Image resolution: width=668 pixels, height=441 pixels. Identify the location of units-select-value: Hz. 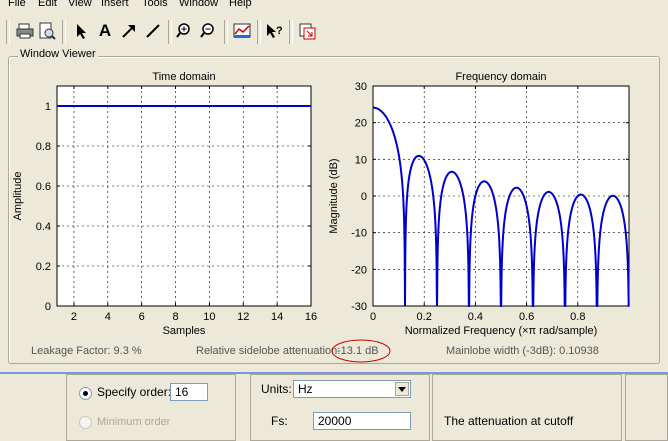
(305, 389).